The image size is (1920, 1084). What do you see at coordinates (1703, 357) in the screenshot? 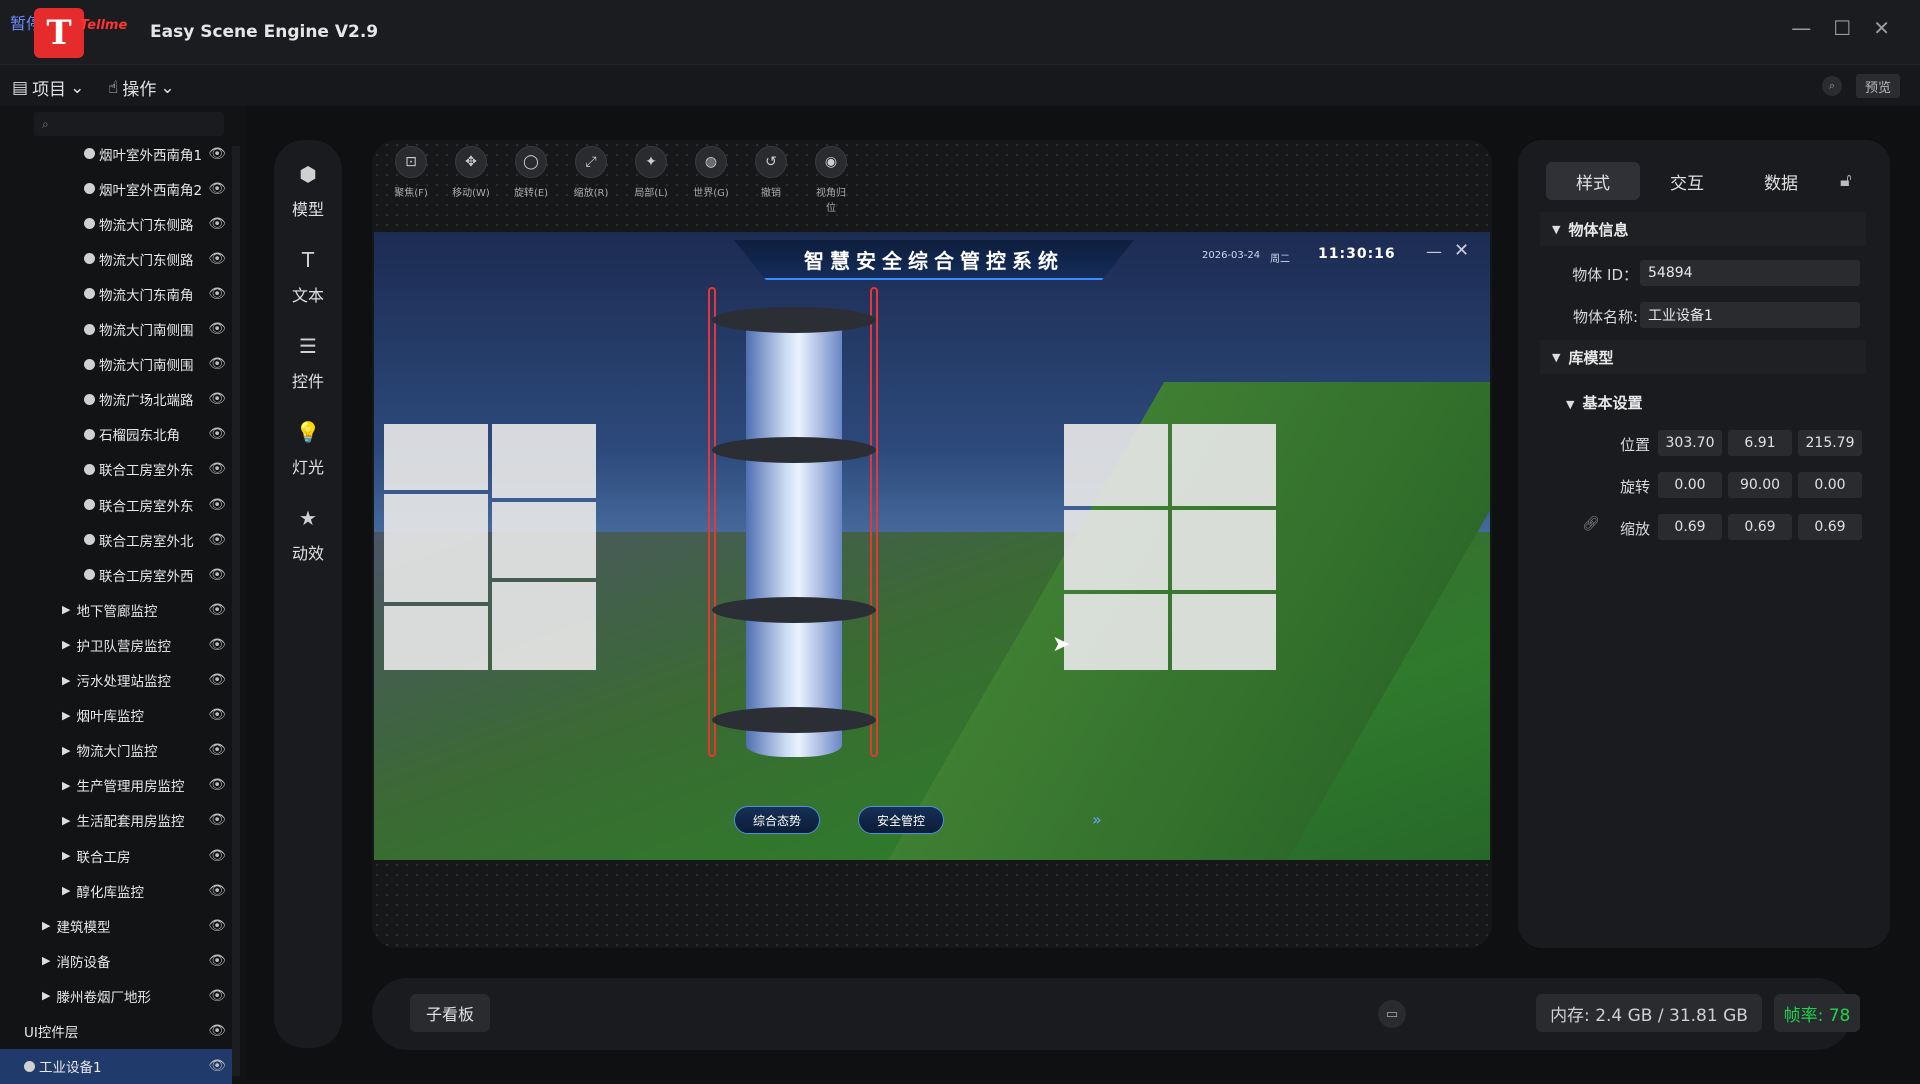
I see `section-library-model: ▼ 库模型` at bounding box center [1703, 357].